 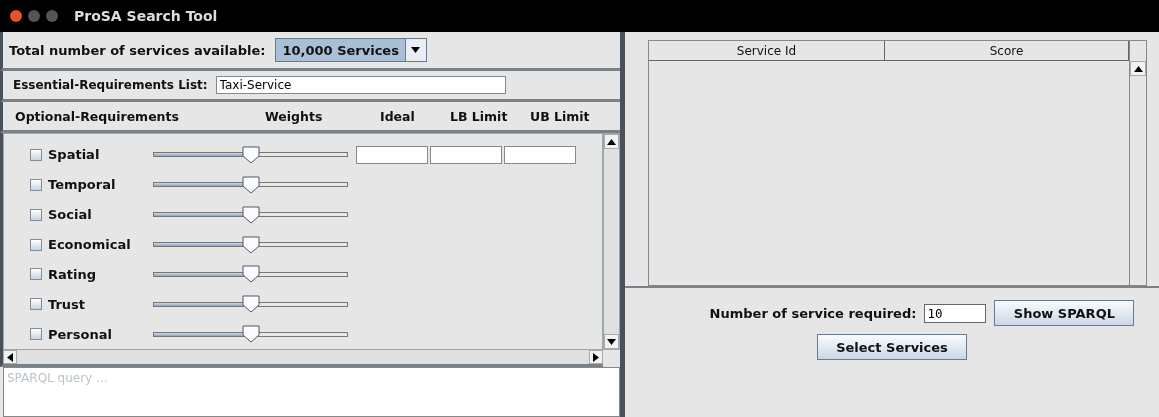 I want to click on required-count-field: 10, so click(x=955, y=313).